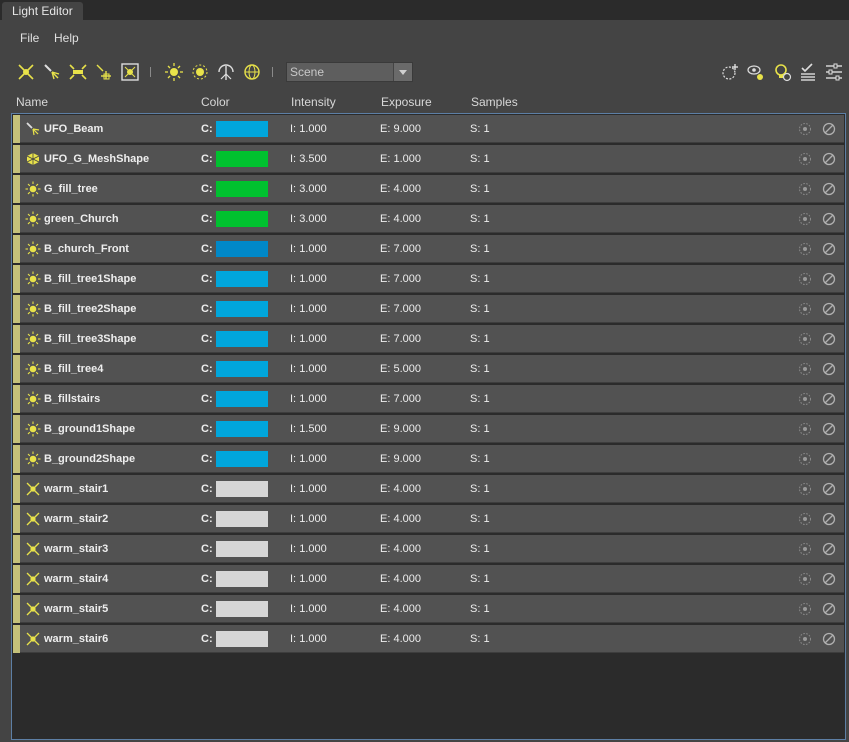  What do you see at coordinates (834, 72) in the screenshot?
I see `settings-list-icon` at bounding box center [834, 72].